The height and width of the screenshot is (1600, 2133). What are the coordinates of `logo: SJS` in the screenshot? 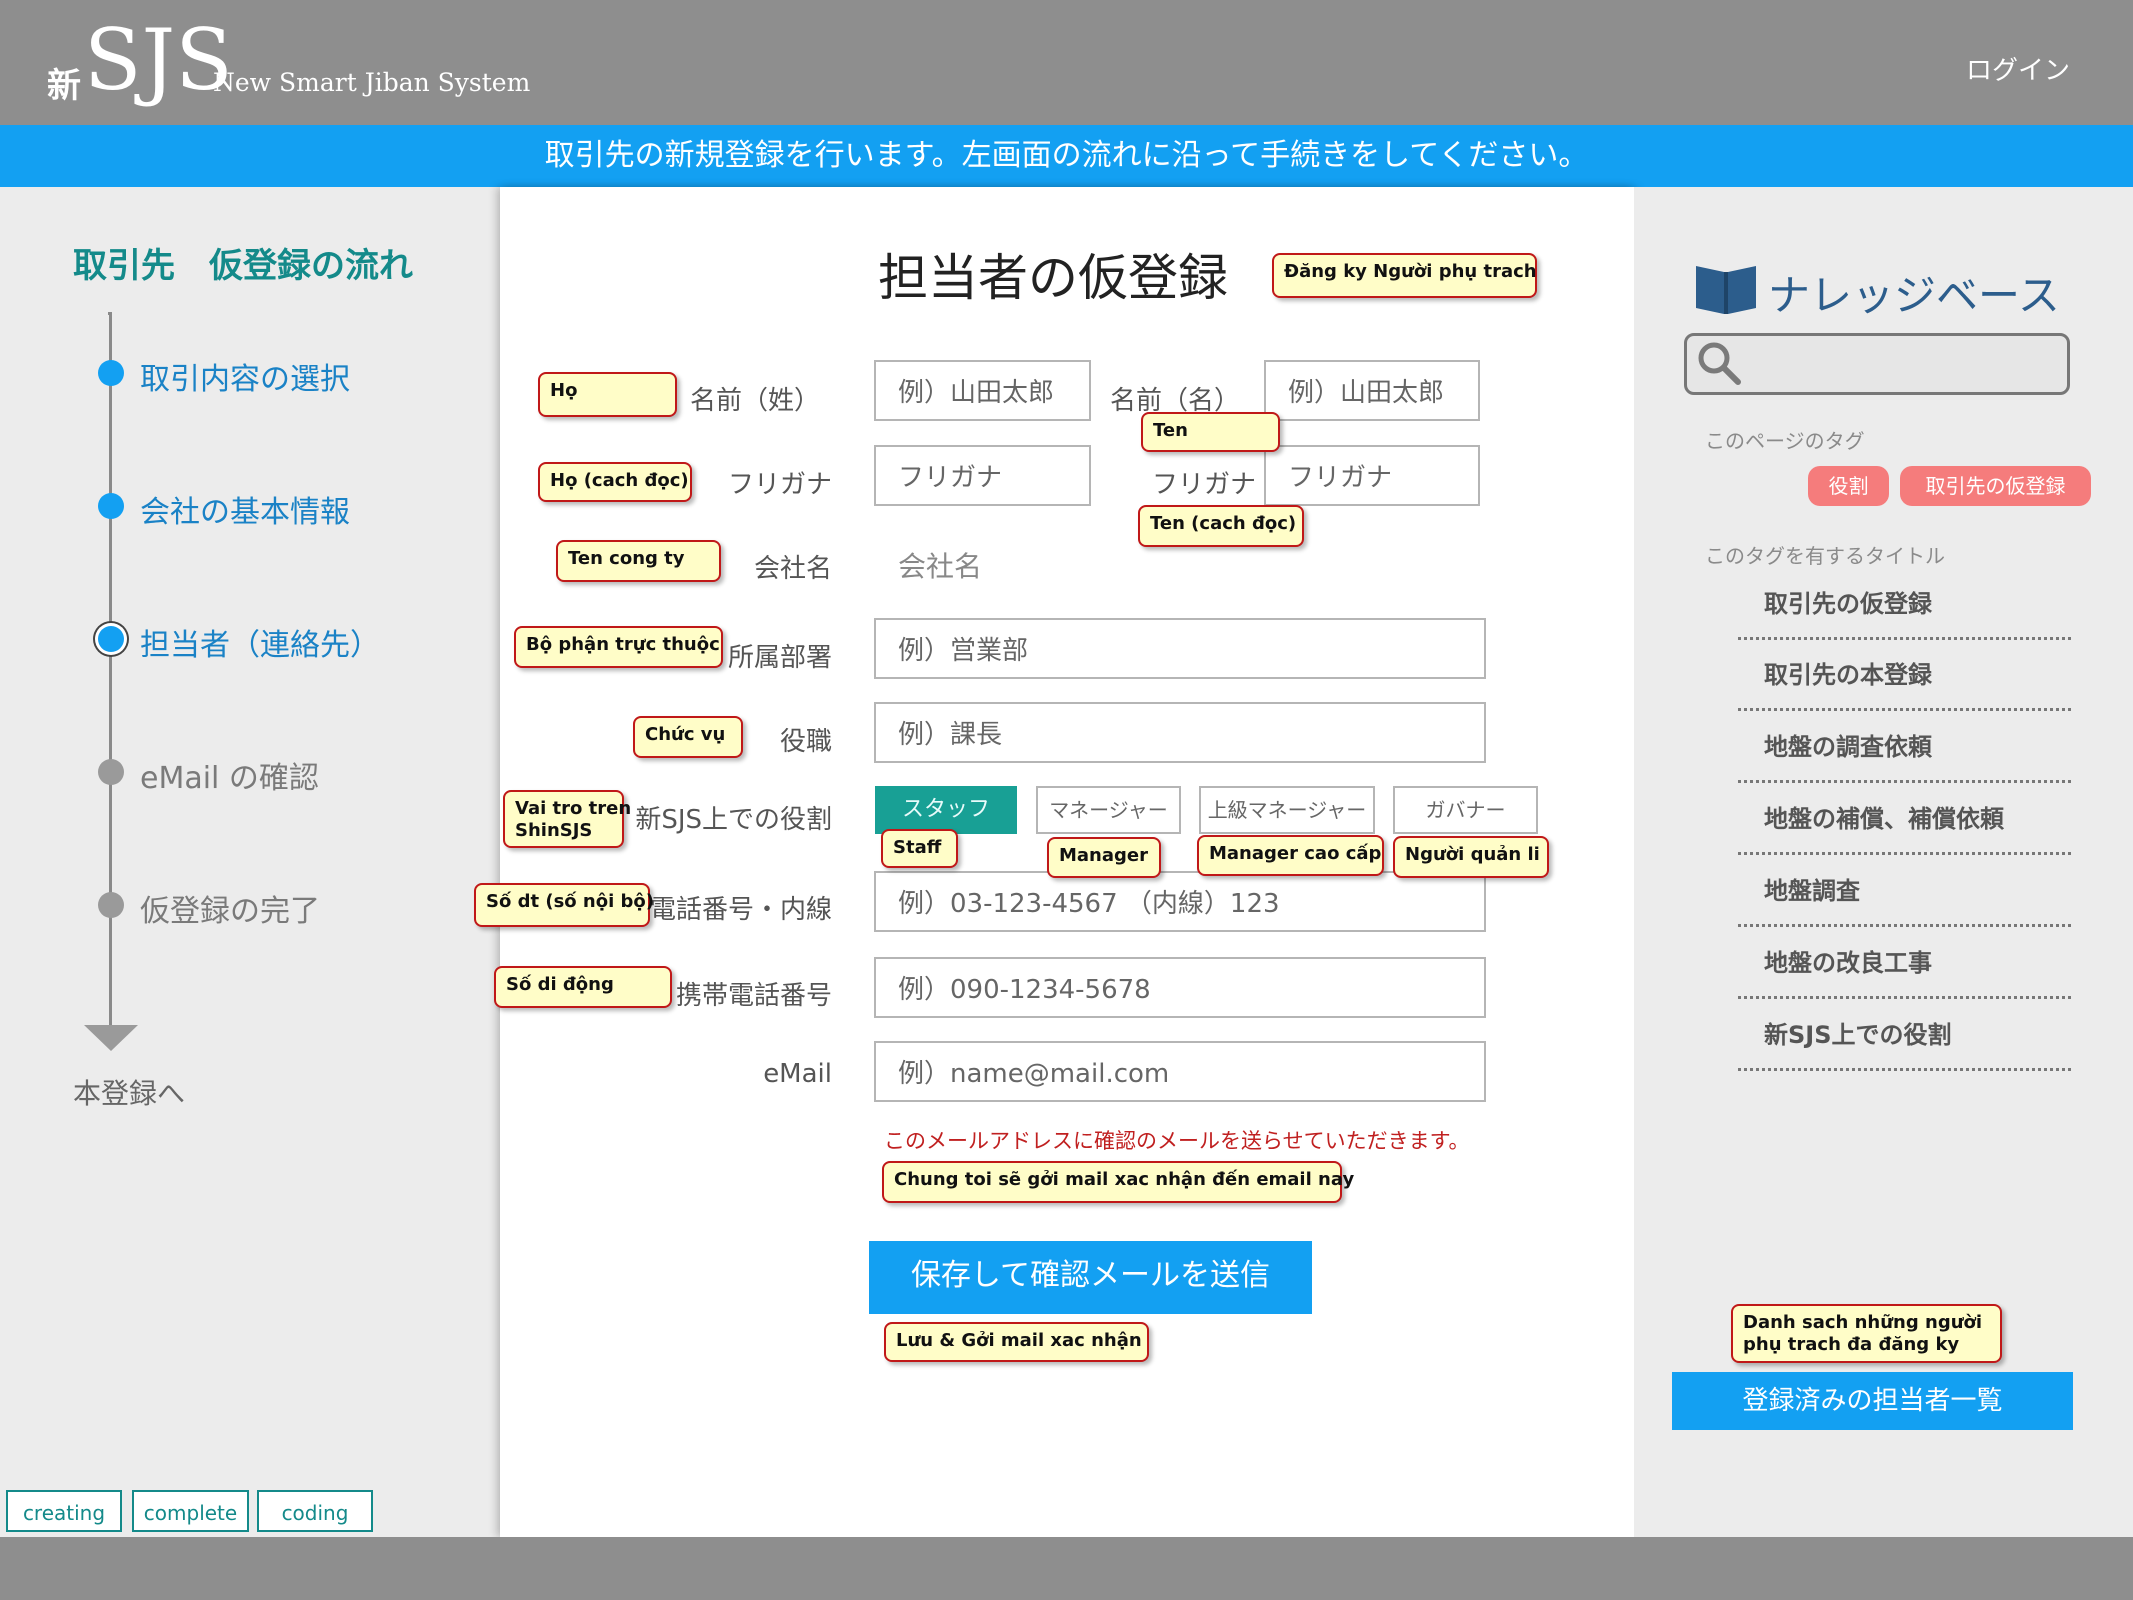 It's located at (158, 60).